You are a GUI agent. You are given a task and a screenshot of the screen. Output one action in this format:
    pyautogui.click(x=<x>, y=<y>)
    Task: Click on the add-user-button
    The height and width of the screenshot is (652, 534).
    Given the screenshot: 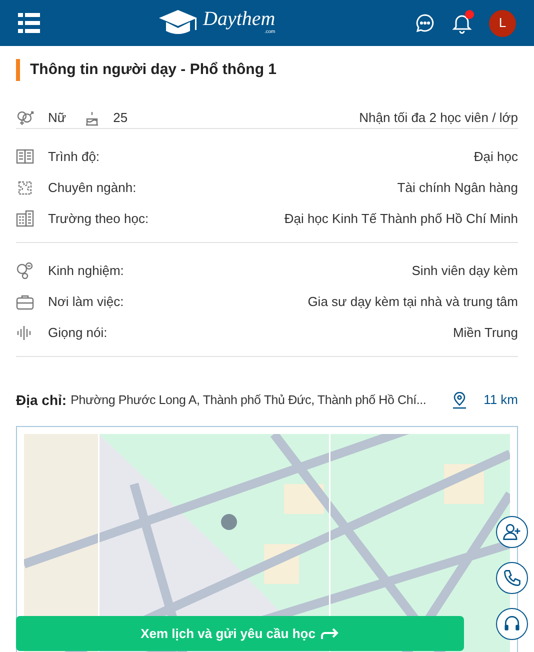 What is the action you would take?
    pyautogui.click(x=512, y=532)
    